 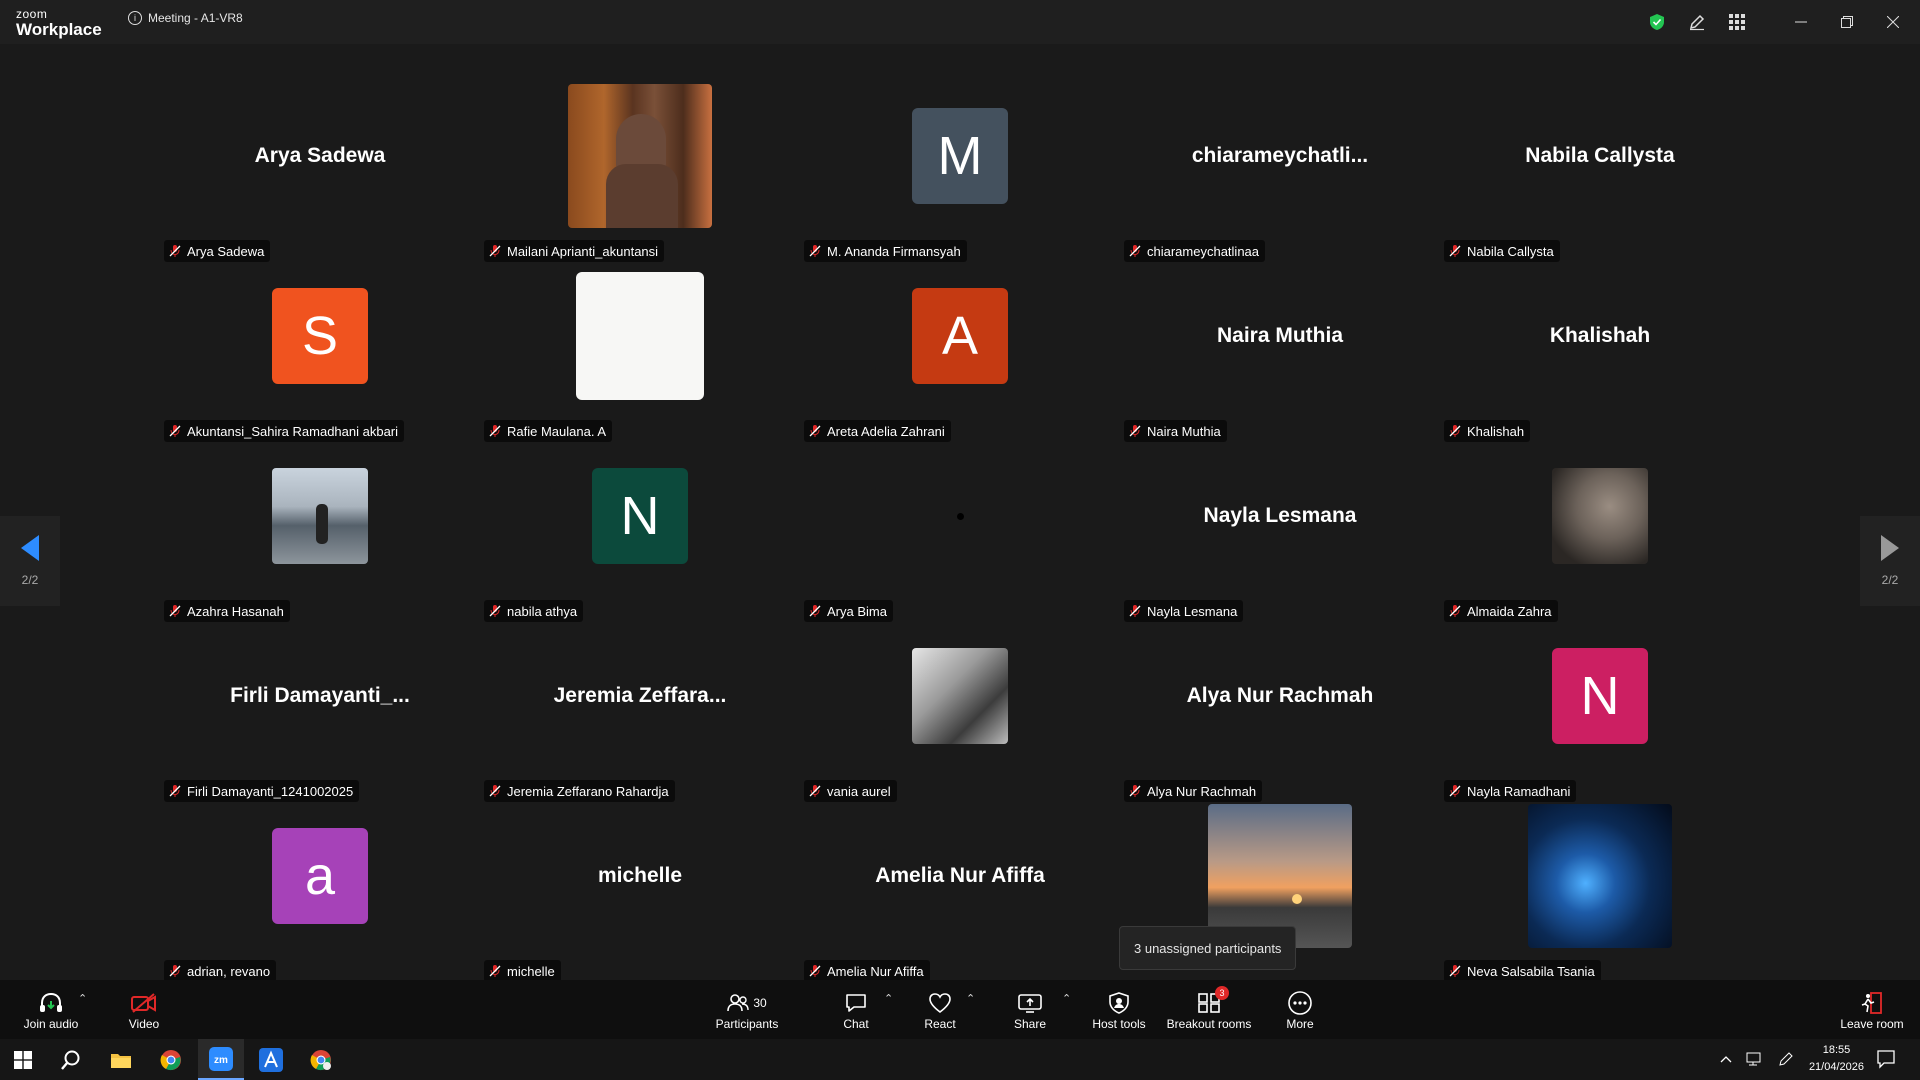 I want to click on participant-tile: Rafie Maulana. A, so click(x=640, y=356).